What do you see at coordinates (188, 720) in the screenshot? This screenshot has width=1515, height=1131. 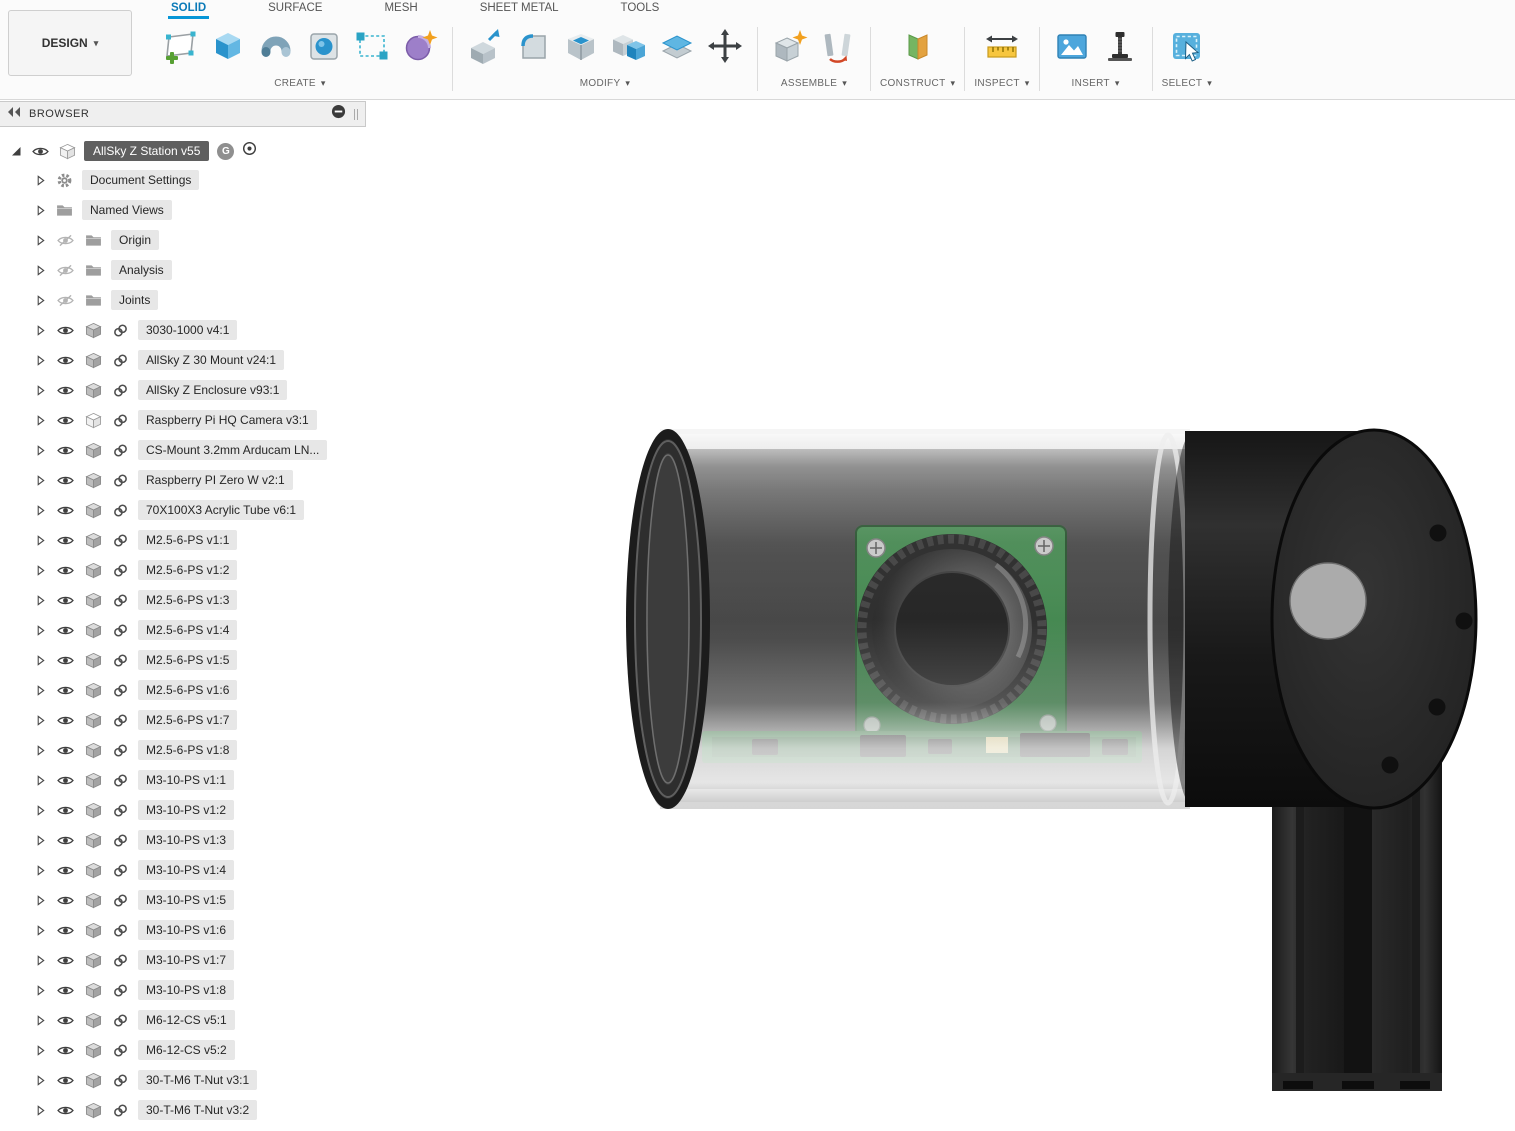 I see `tree-item-label: M2.5-6-PS v1:7` at bounding box center [188, 720].